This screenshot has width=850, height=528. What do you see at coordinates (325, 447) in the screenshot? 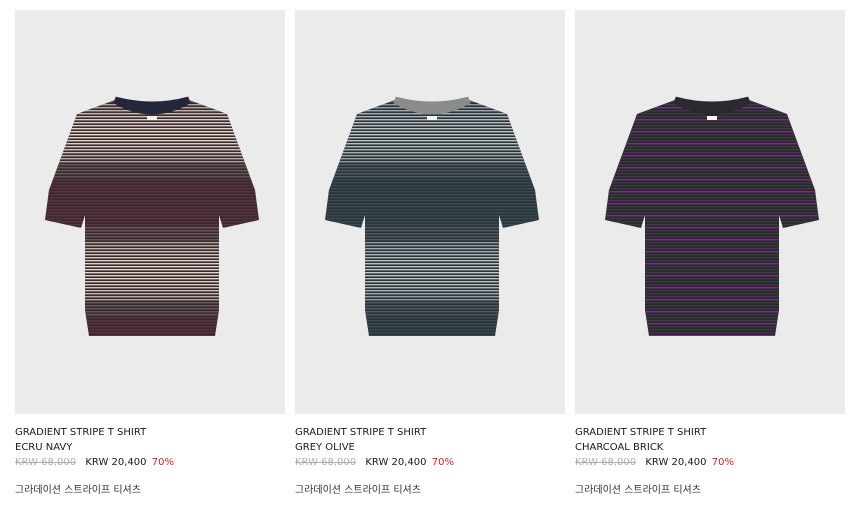
I see `product-color: GREY OLIVE` at bounding box center [325, 447].